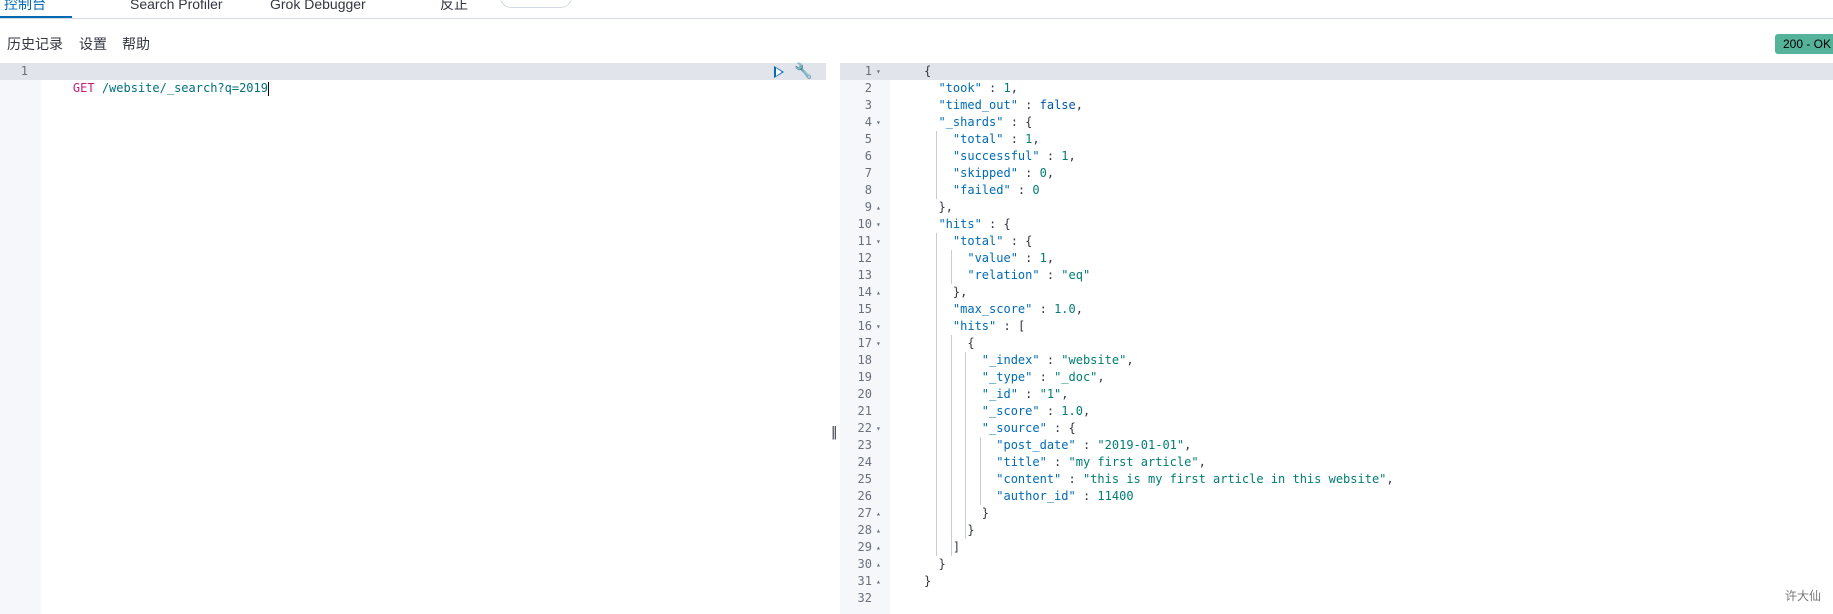 The image size is (1833, 614). Describe the element at coordinates (985, 122) in the screenshot. I see `response-line: "_shards" : {` at that location.